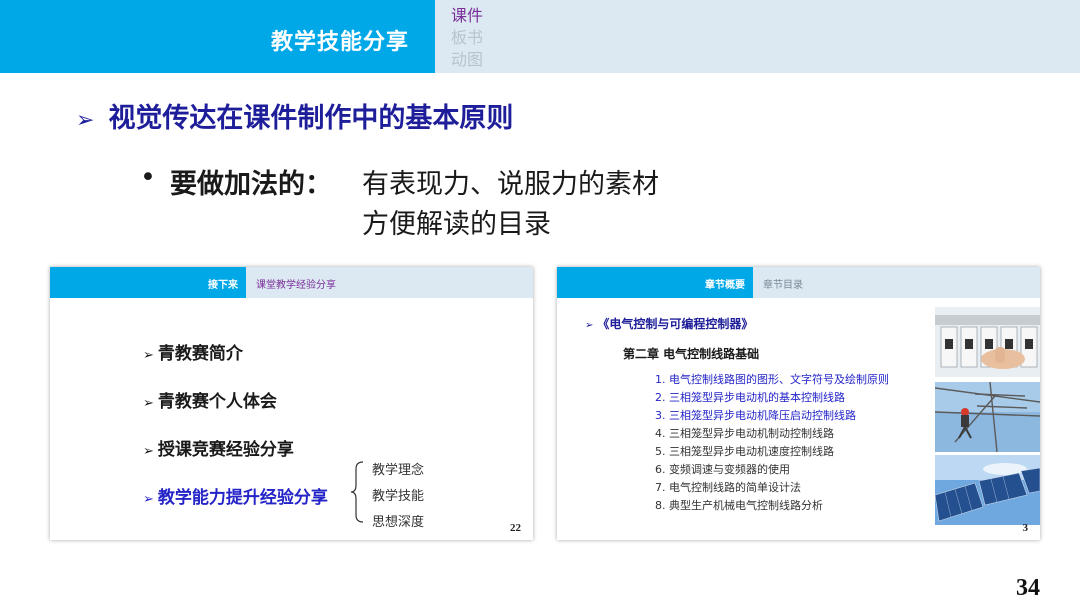 The width and height of the screenshot is (1080, 610). What do you see at coordinates (398, 496) in the screenshot?
I see `sub-item: 教学技能` at bounding box center [398, 496].